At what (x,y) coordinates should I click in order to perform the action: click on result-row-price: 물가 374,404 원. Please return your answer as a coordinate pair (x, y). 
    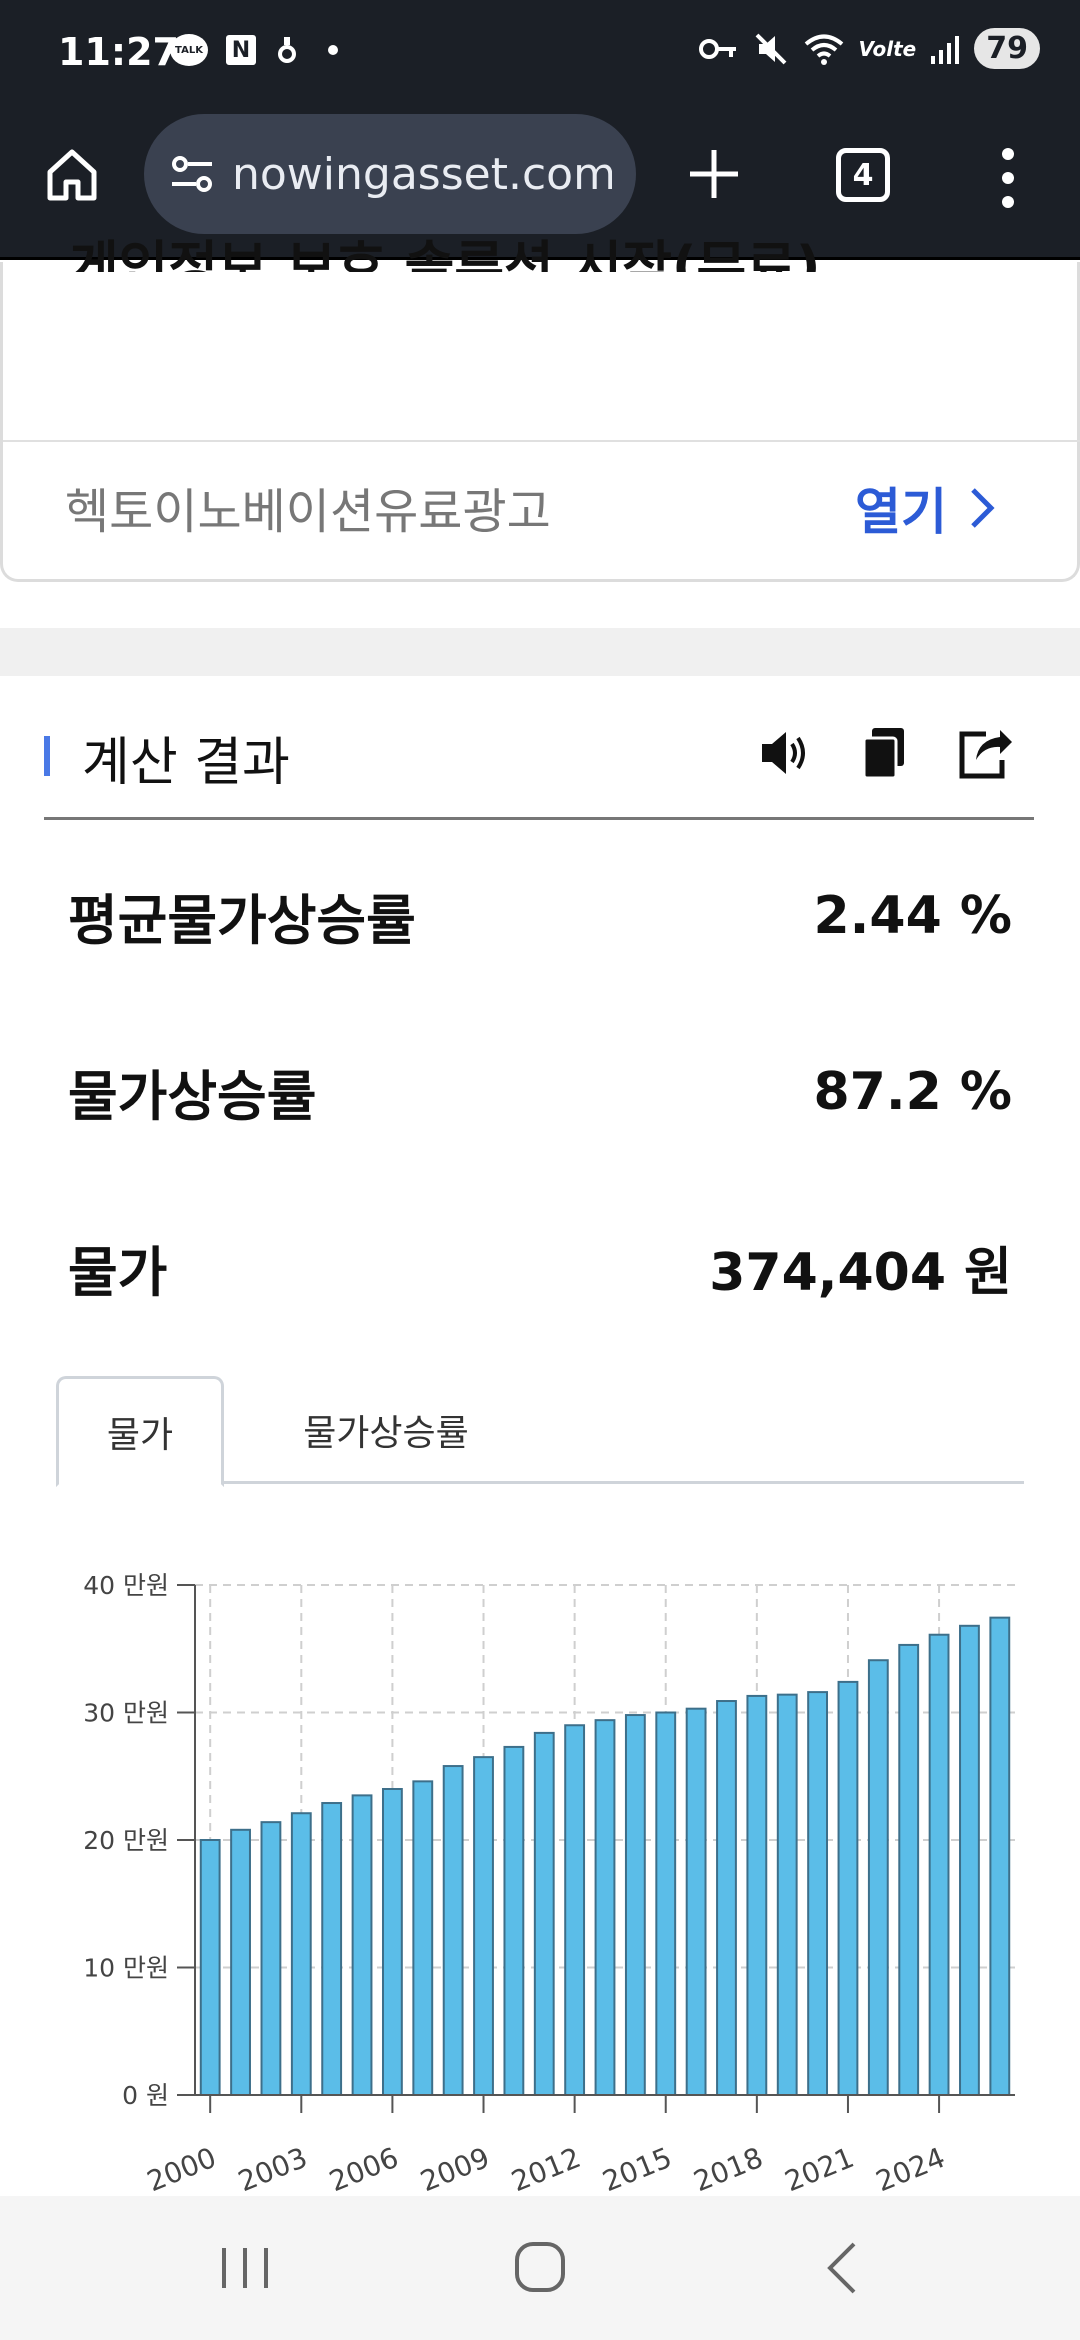
    Looking at the image, I should click on (540, 1267).